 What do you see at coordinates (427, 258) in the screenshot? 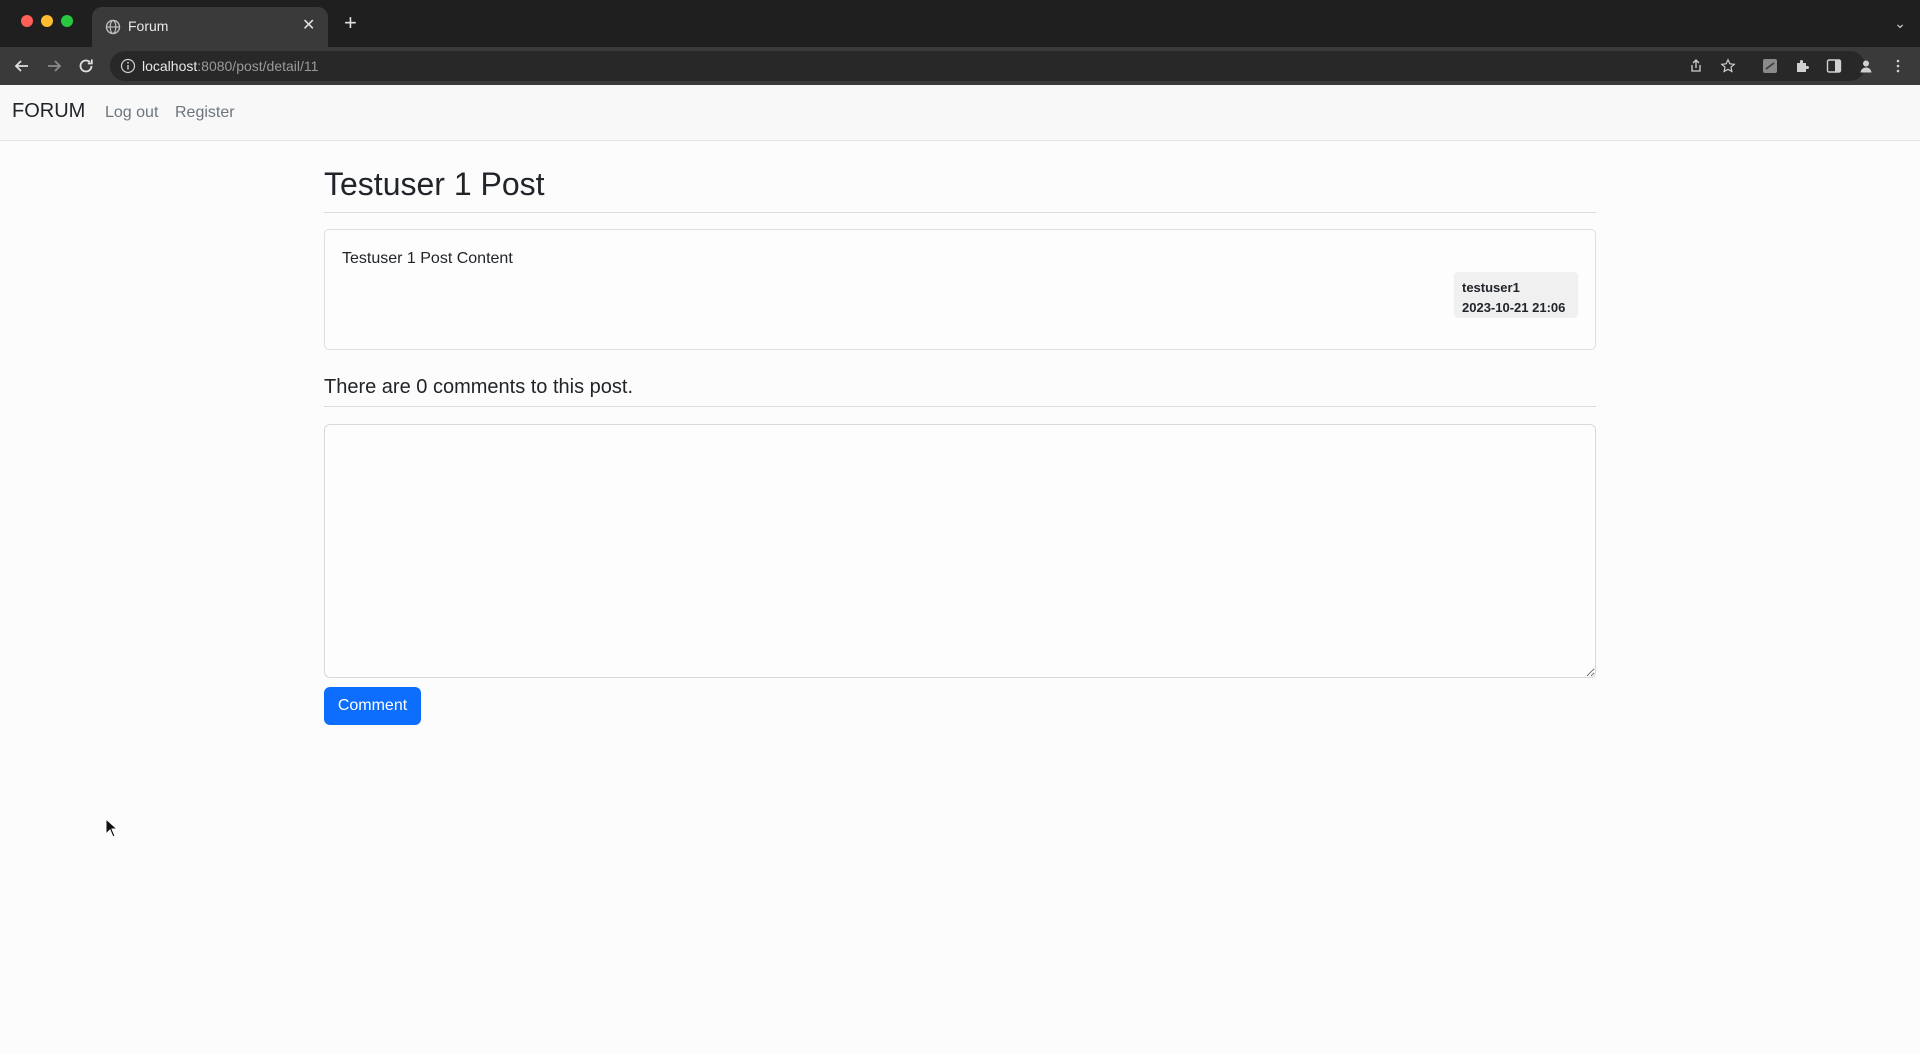
I see `post-content: Testuser 1 Post Content` at bounding box center [427, 258].